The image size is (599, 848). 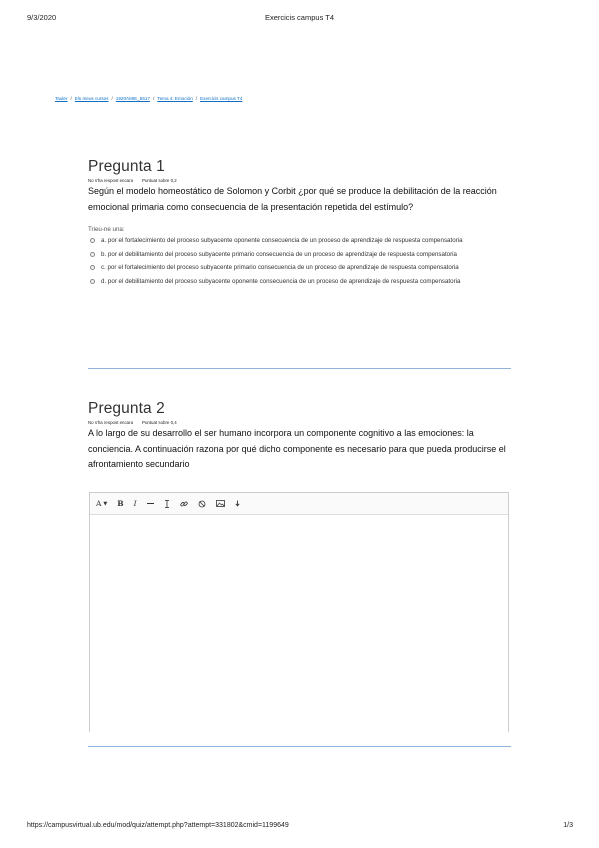 What do you see at coordinates (175, 98) in the screenshot?
I see `breadcrumb-link-topic: Tema 4: Emoción` at bounding box center [175, 98].